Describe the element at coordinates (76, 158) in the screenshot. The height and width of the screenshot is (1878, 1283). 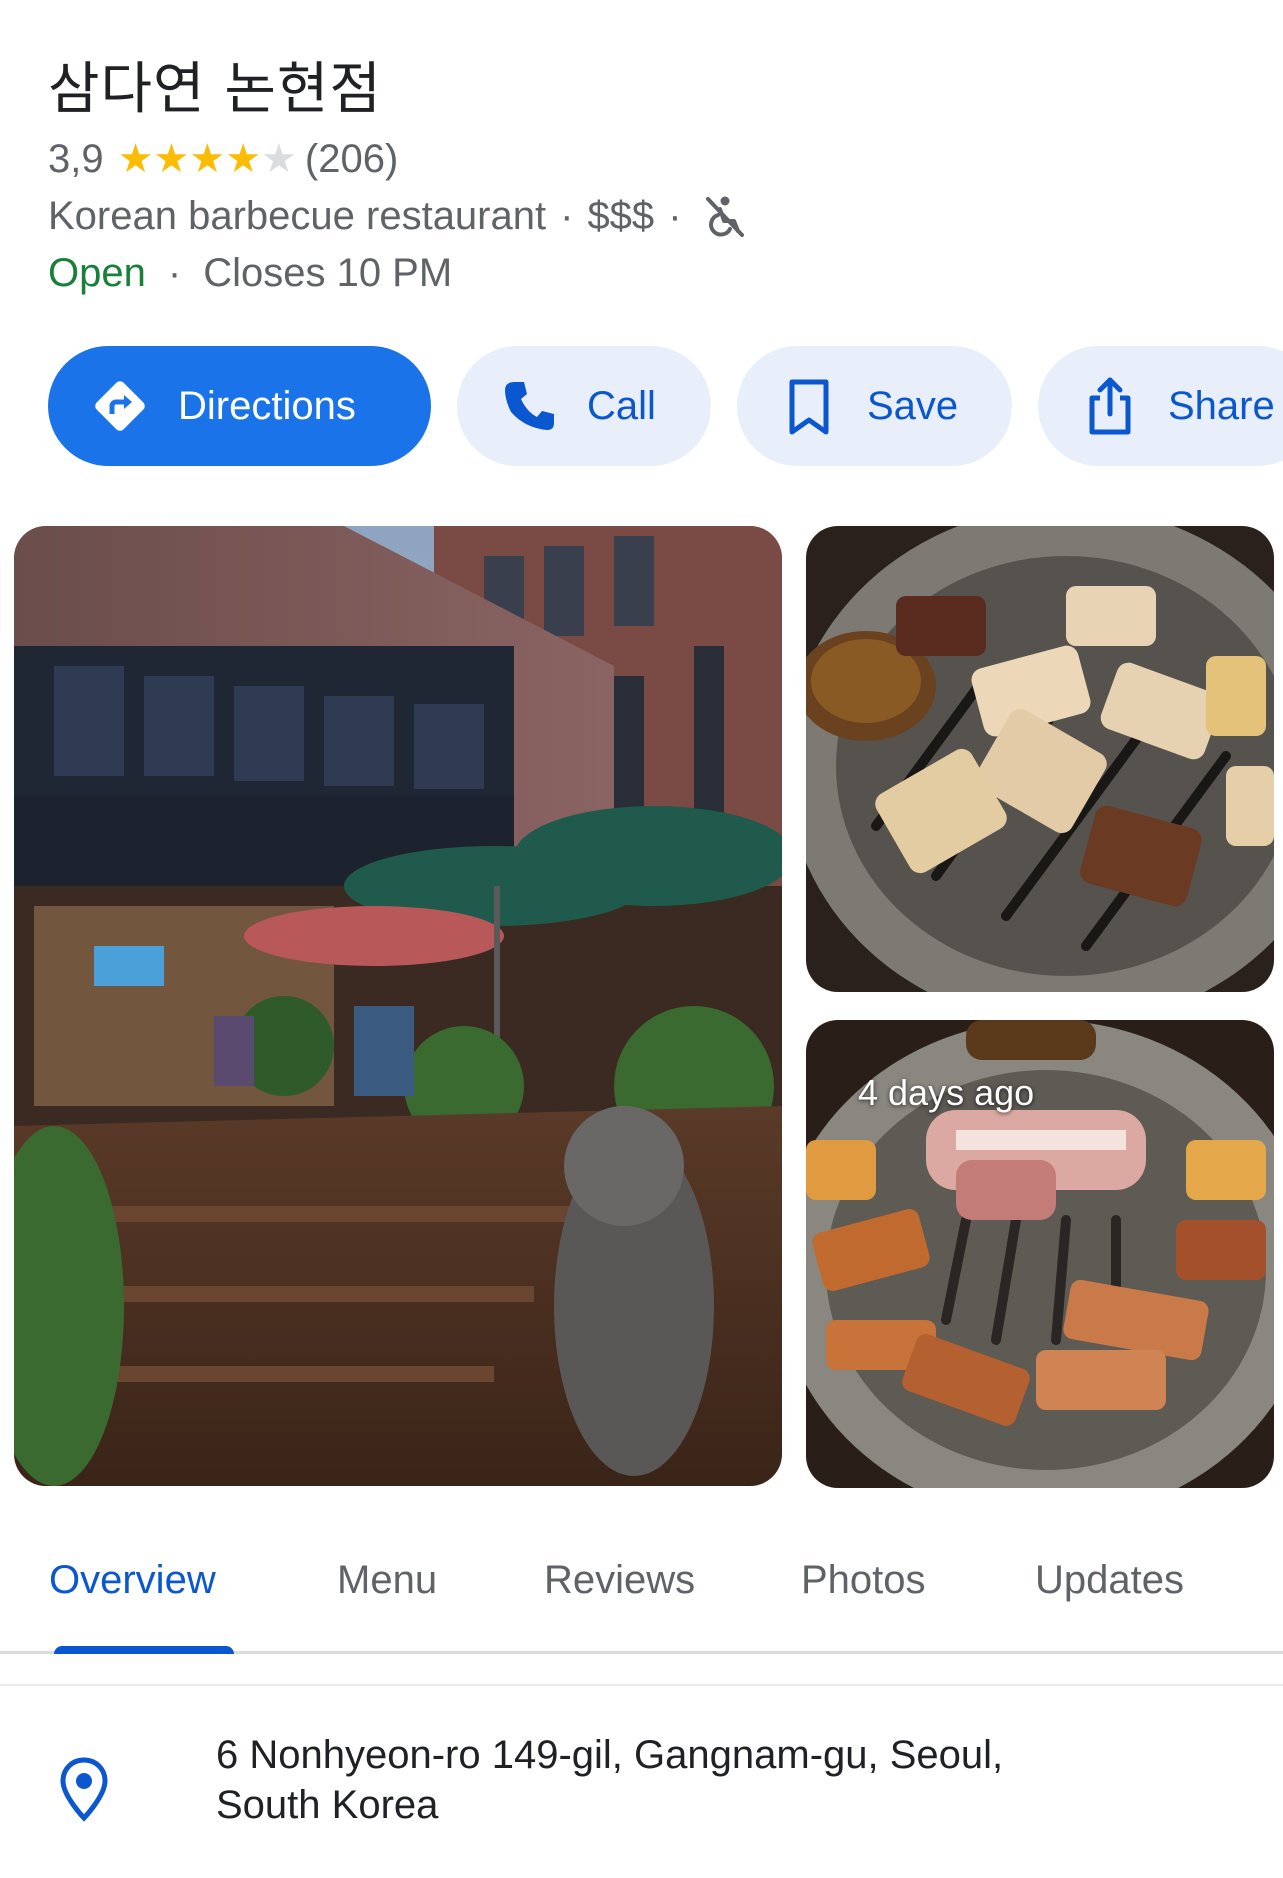
I see `rating-value: 3,9` at that location.